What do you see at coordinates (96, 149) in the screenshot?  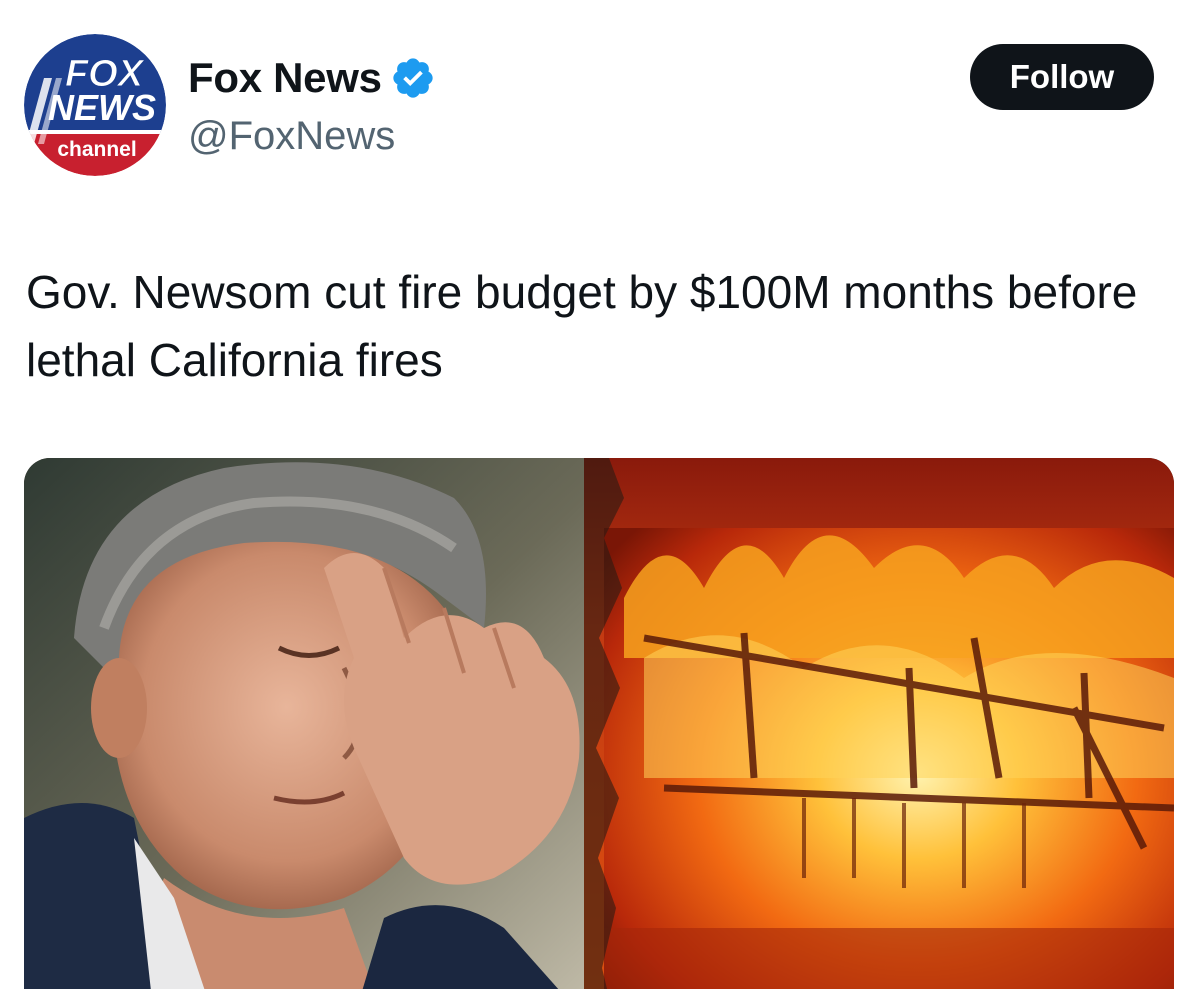 I see `svg-text: channel` at bounding box center [96, 149].